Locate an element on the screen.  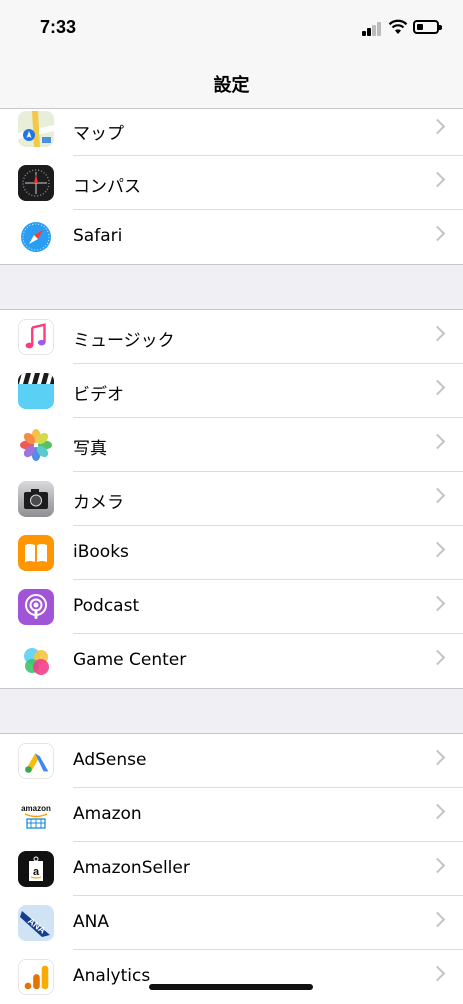
amazon-icon: amazon is located at coordinates (36, 815).